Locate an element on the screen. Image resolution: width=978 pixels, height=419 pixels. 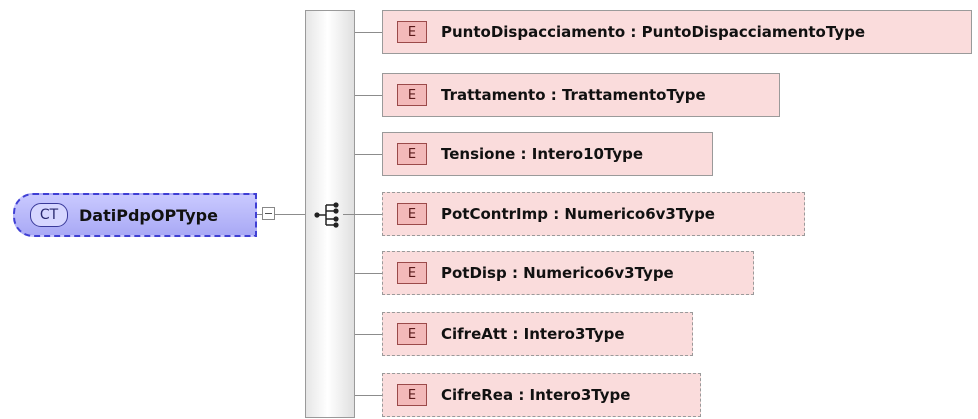
element-node: E PotContrImp : Numerico6v3Type is located at coordinates (593, 214).